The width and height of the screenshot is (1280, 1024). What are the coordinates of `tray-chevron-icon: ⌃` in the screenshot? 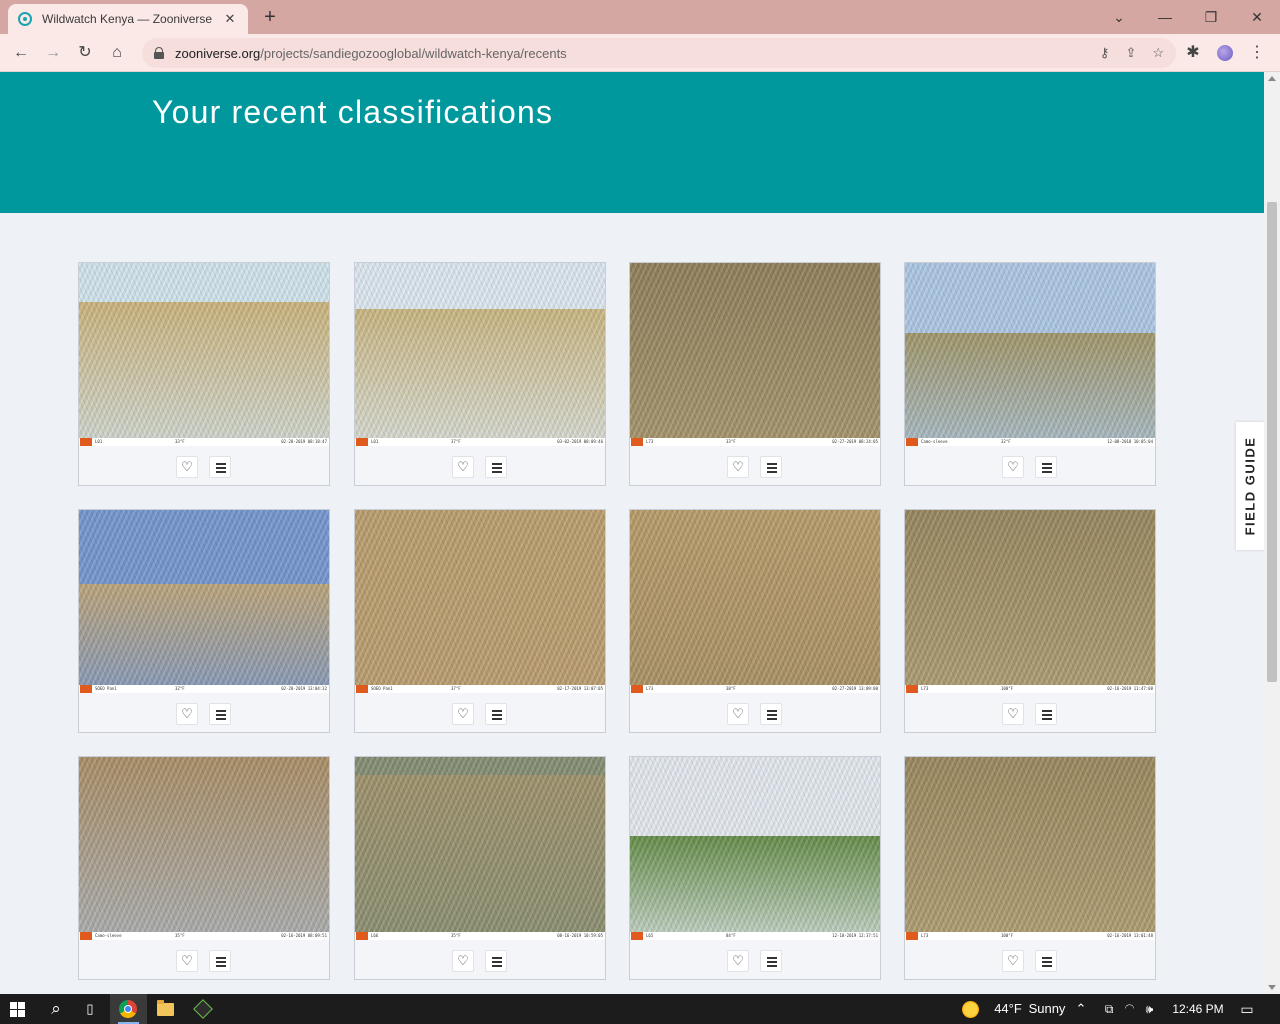 It's located at (1081, 1009).